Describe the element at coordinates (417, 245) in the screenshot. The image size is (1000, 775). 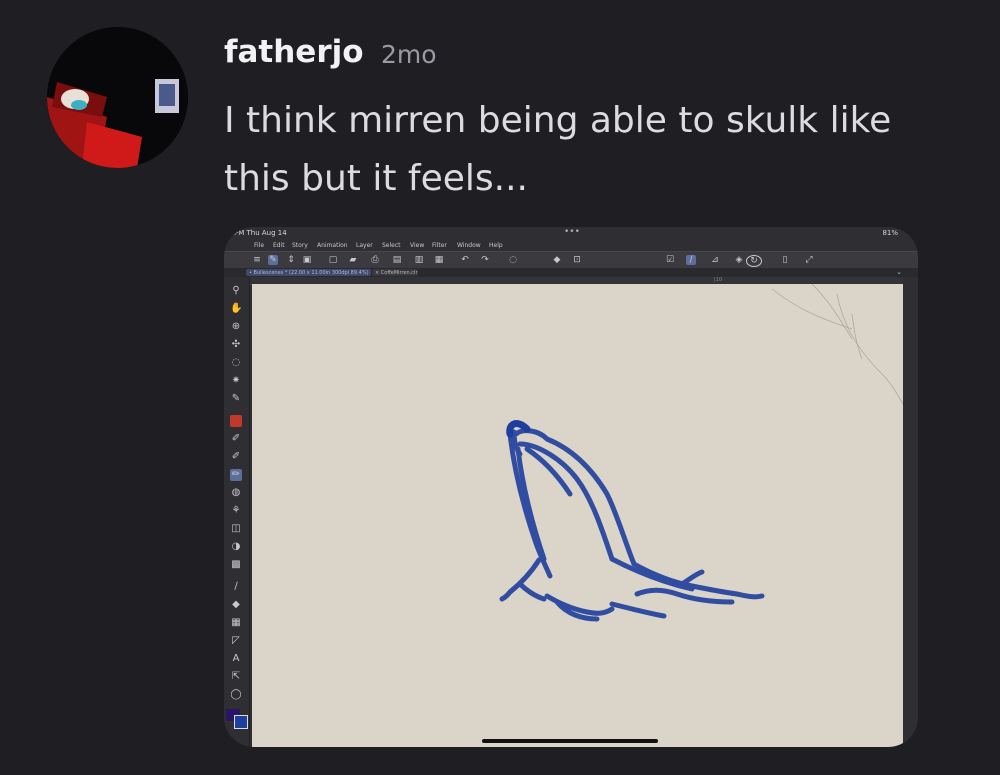
I see `menu-view: View` at that location.